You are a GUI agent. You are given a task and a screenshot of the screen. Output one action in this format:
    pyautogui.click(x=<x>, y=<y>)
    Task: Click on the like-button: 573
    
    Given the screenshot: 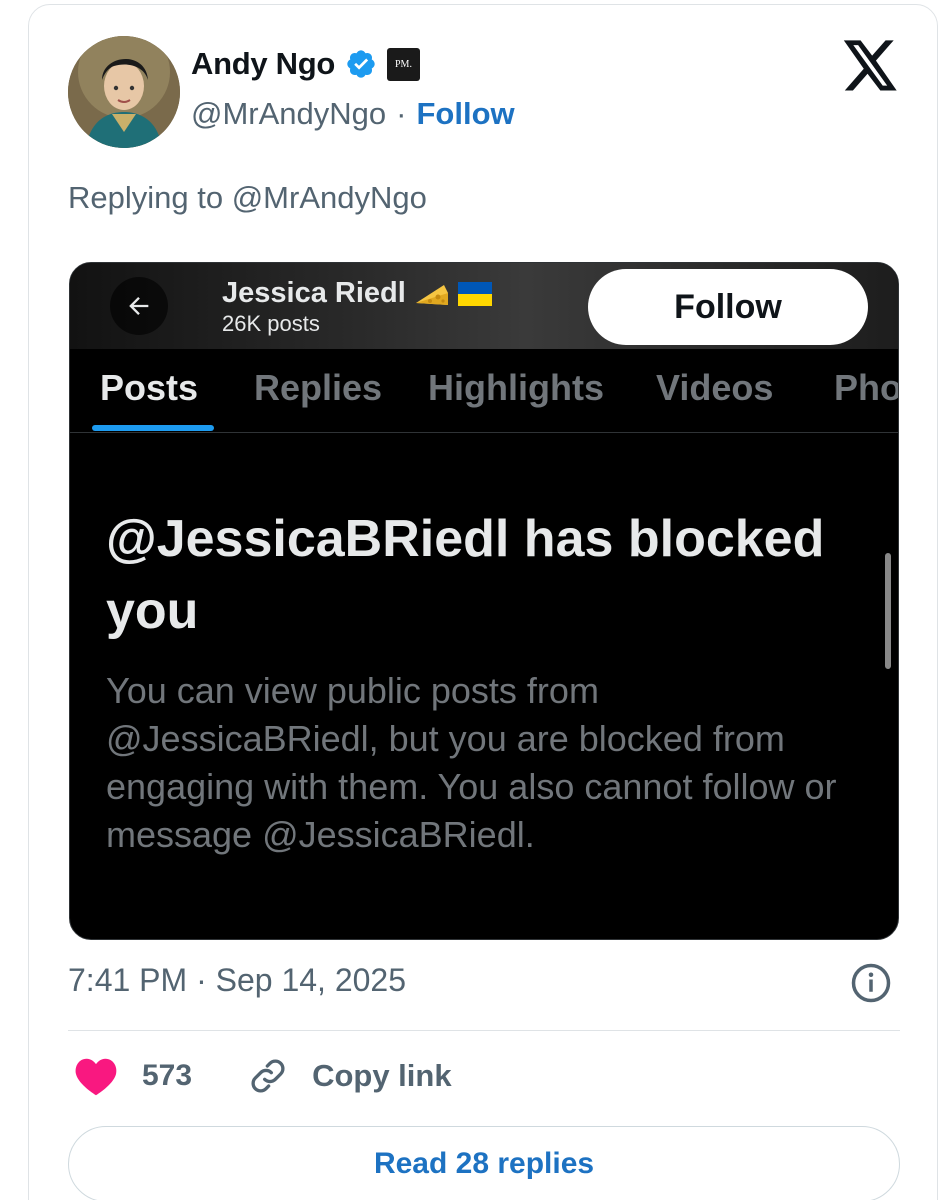 What is the action you would take?
    pyautogui.click(x=133, y=1076)
    